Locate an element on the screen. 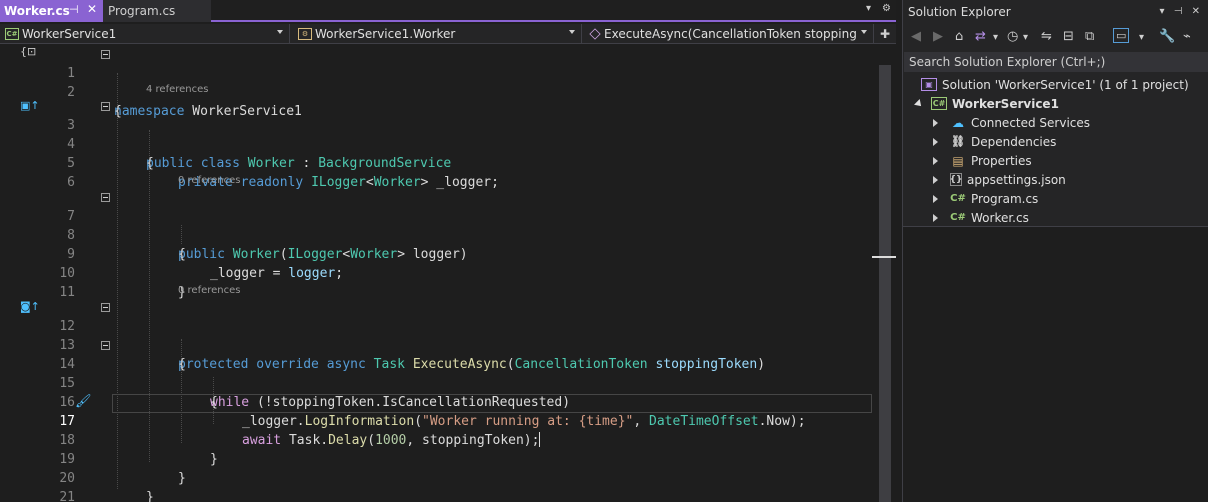 The width and height of the screenshot is (1208, 502). properties-wrench-icon: 🔧 is located at coordinates (1167, 36).